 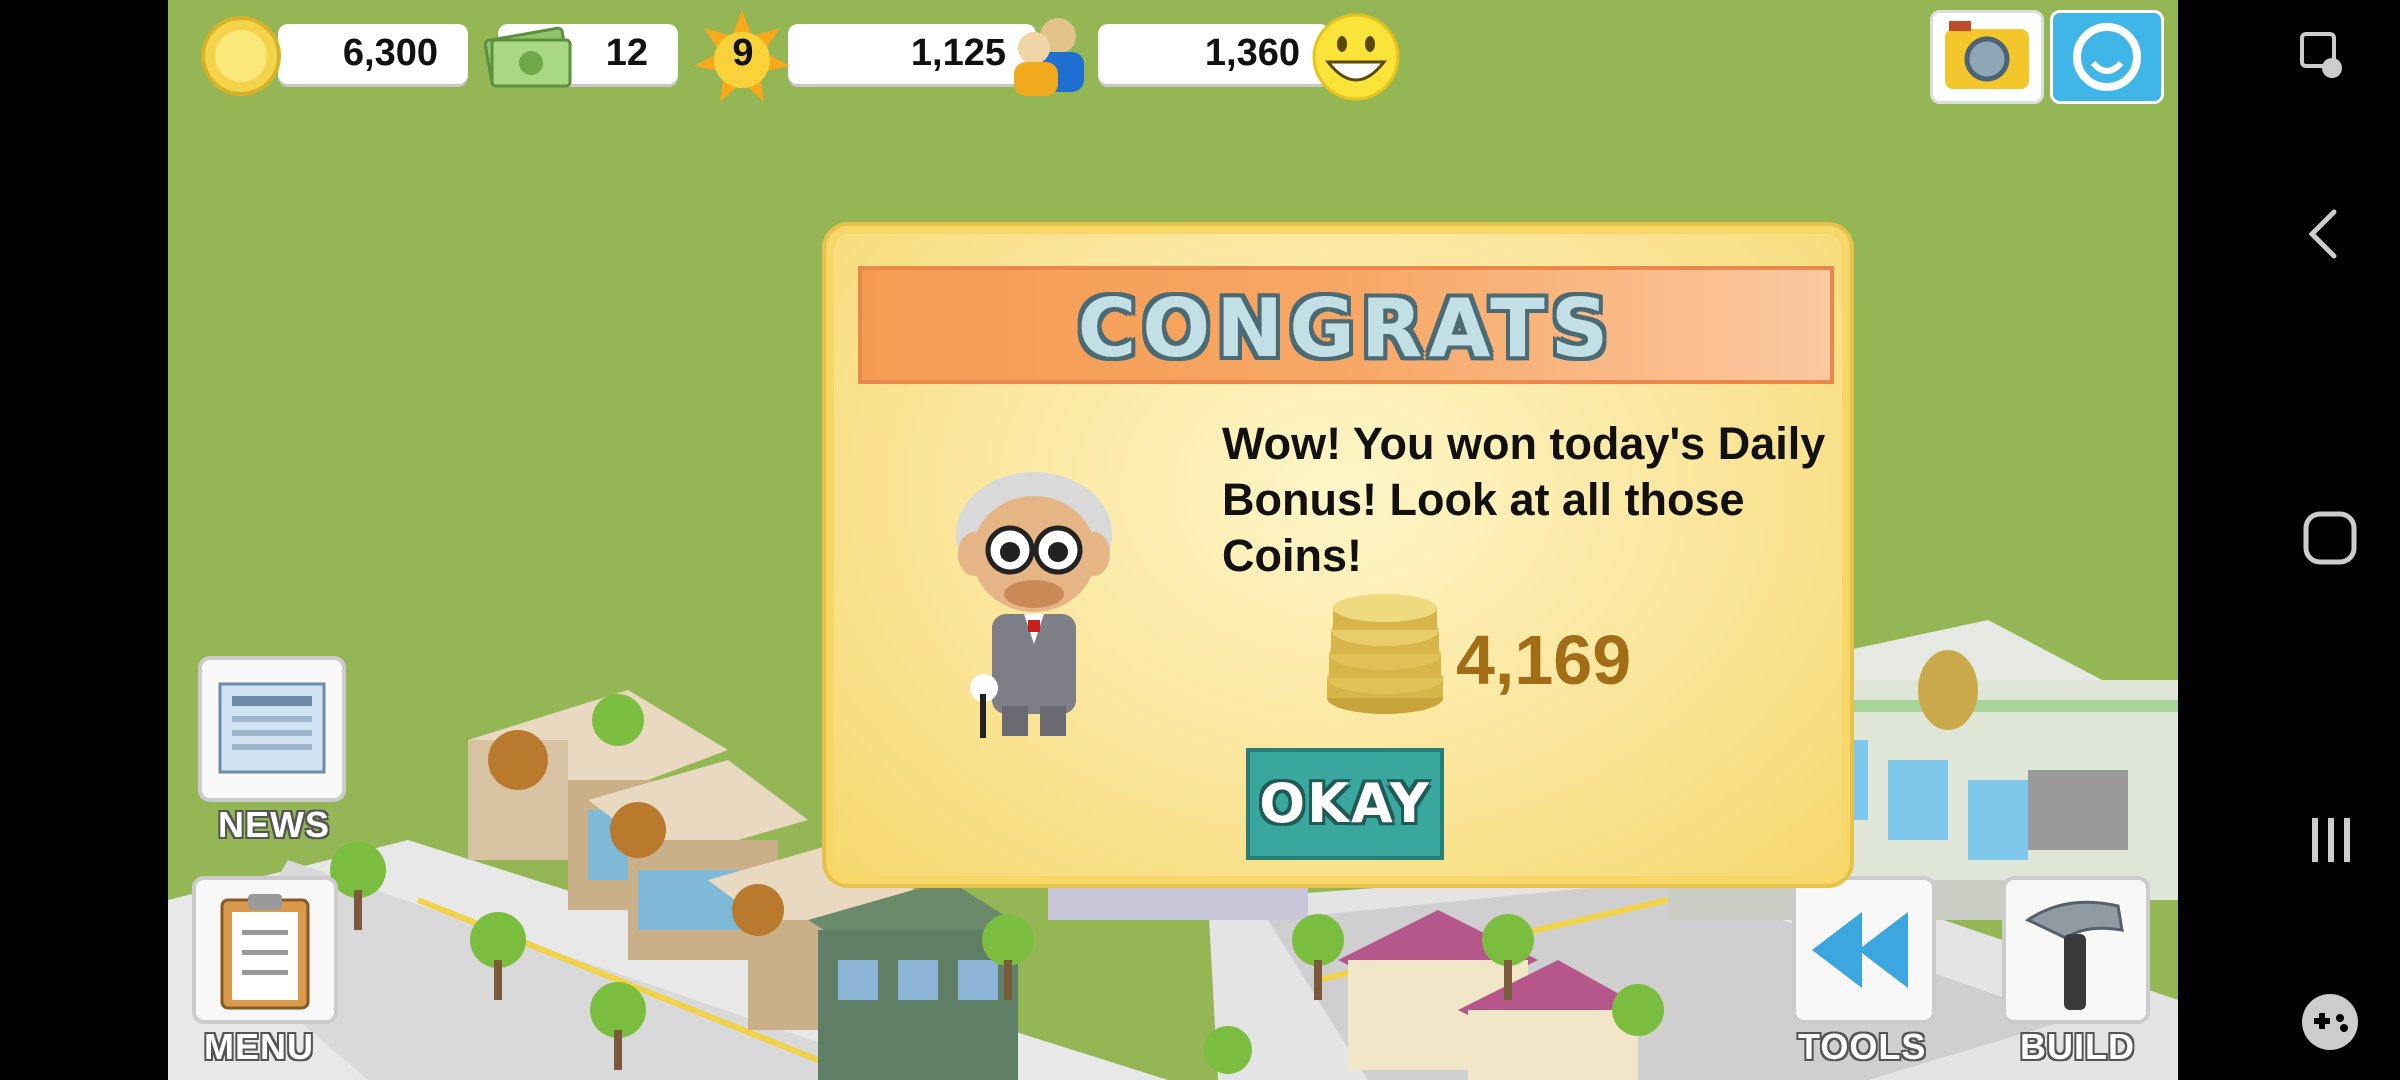 I want to click on menu-label: MENU, so click(x=259, y=1046).